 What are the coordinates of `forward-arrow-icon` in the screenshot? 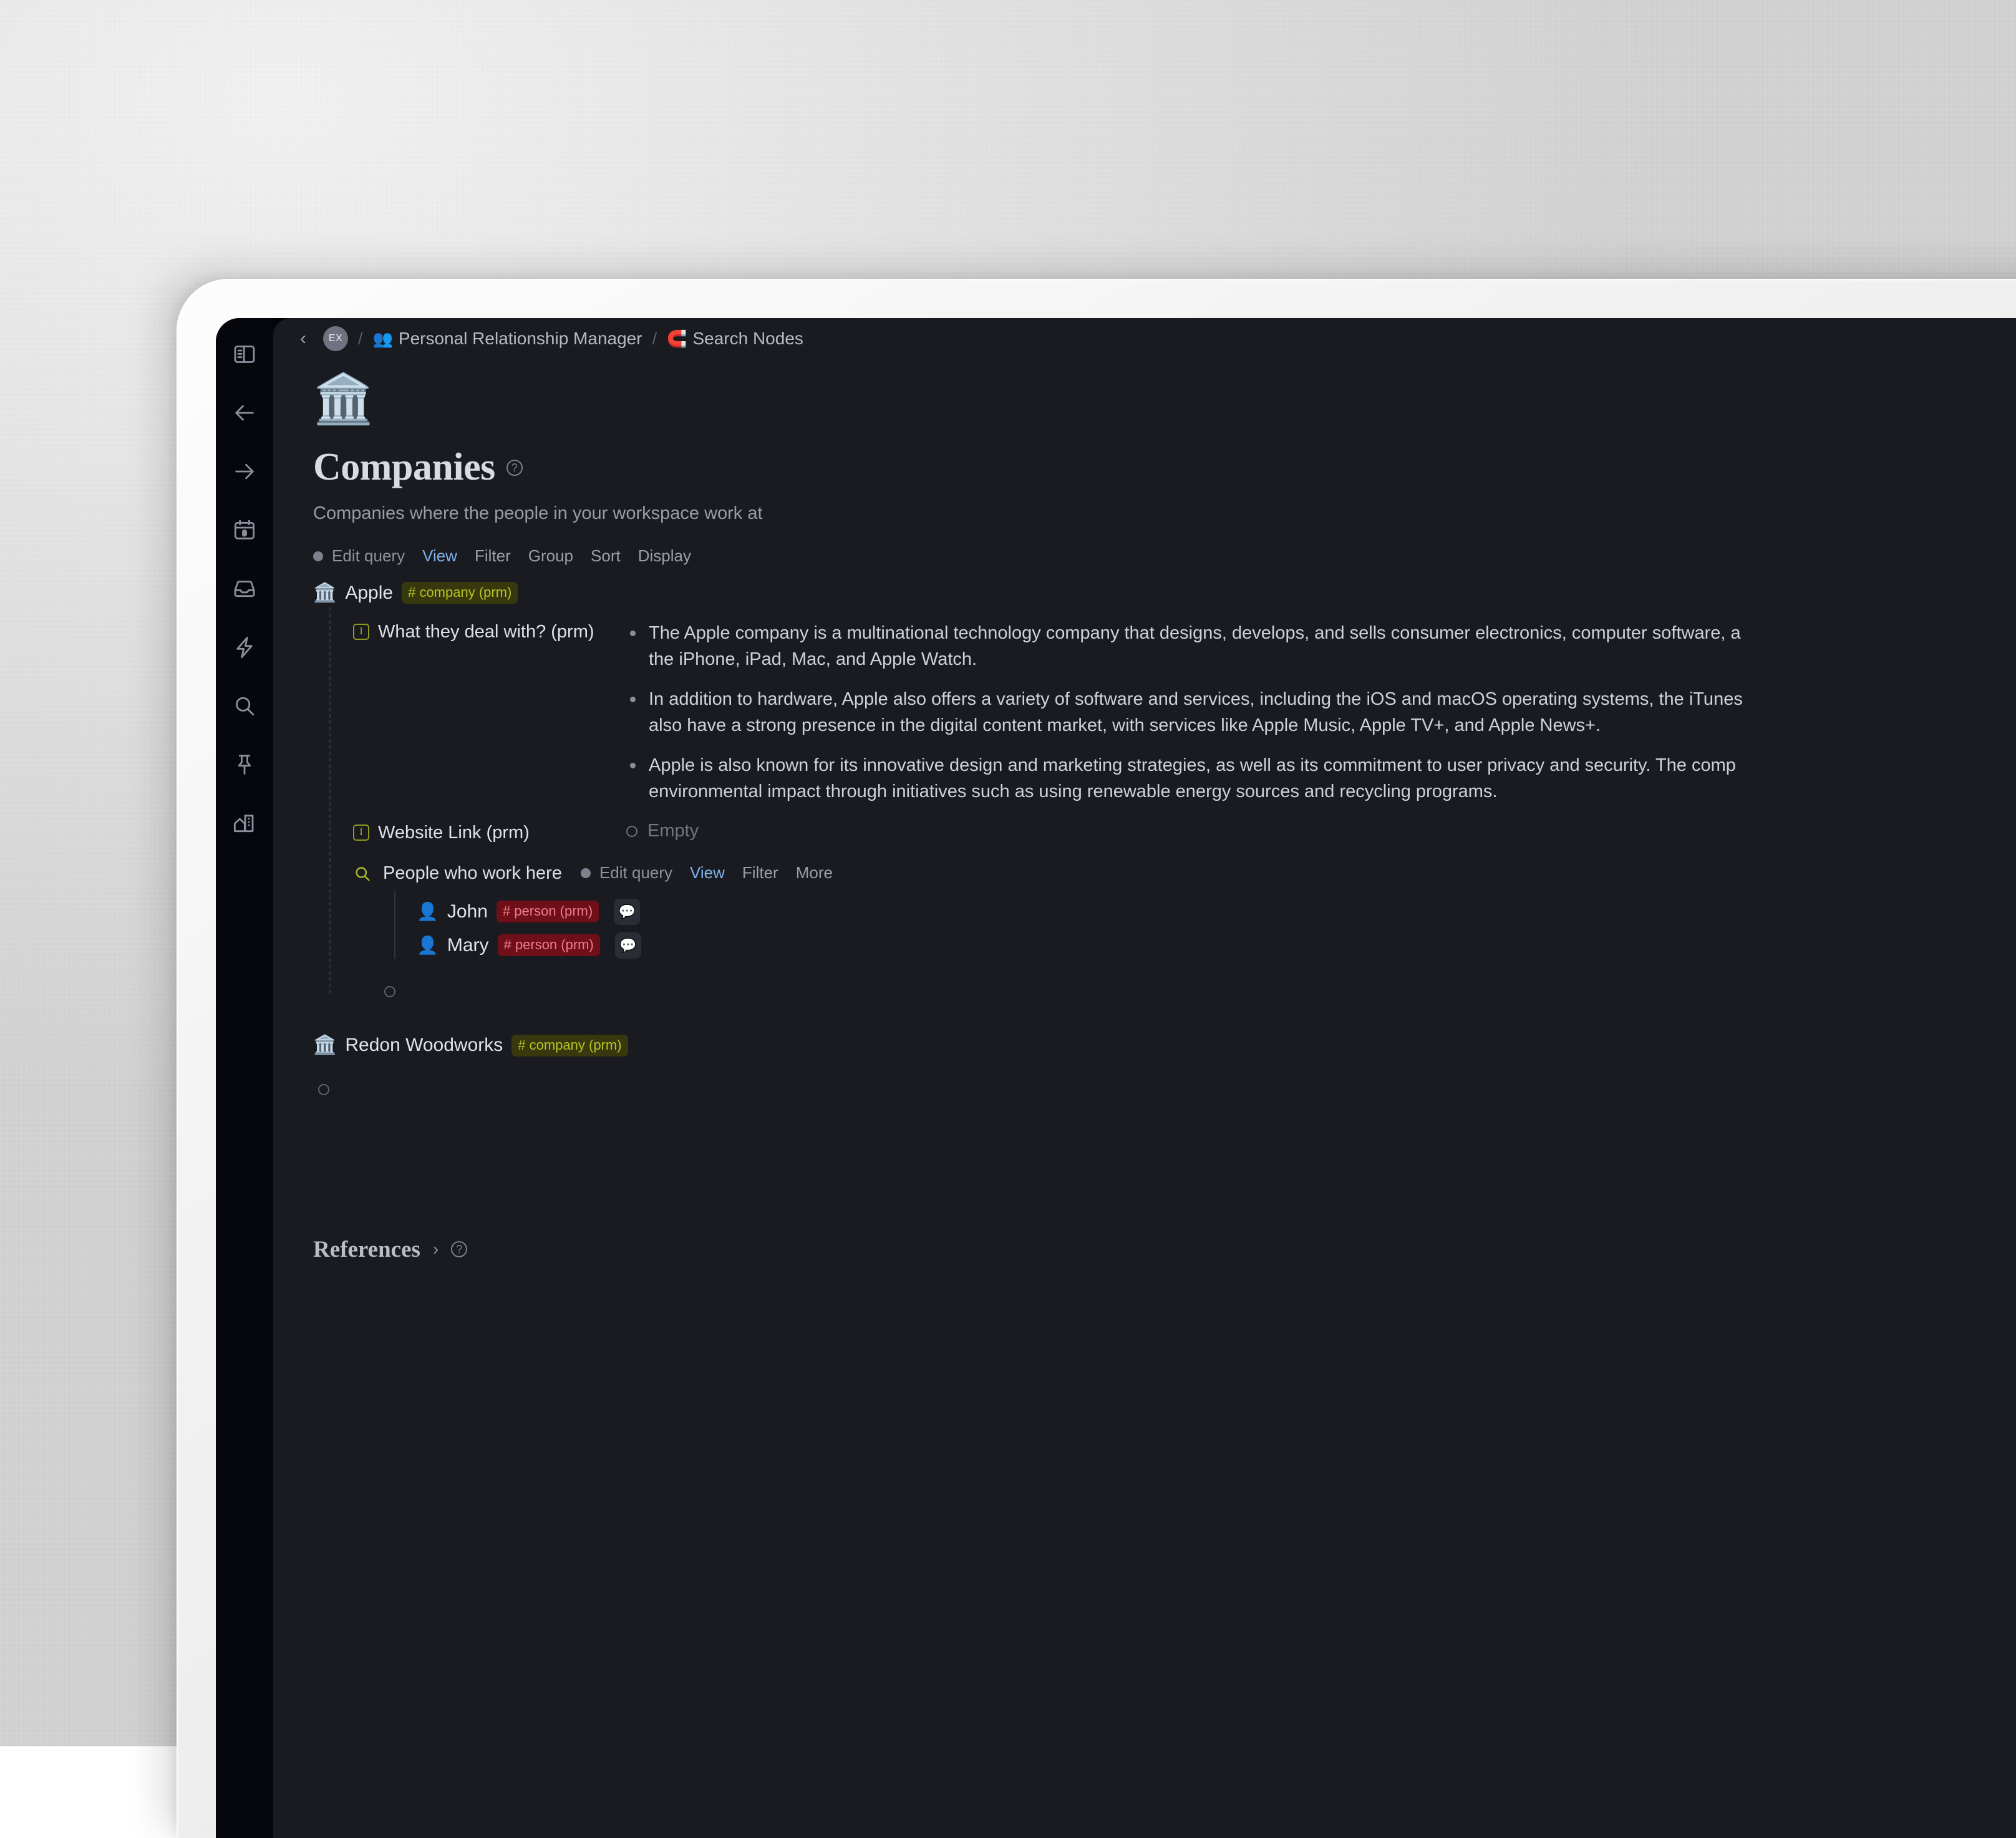 It's located at (244, 472).